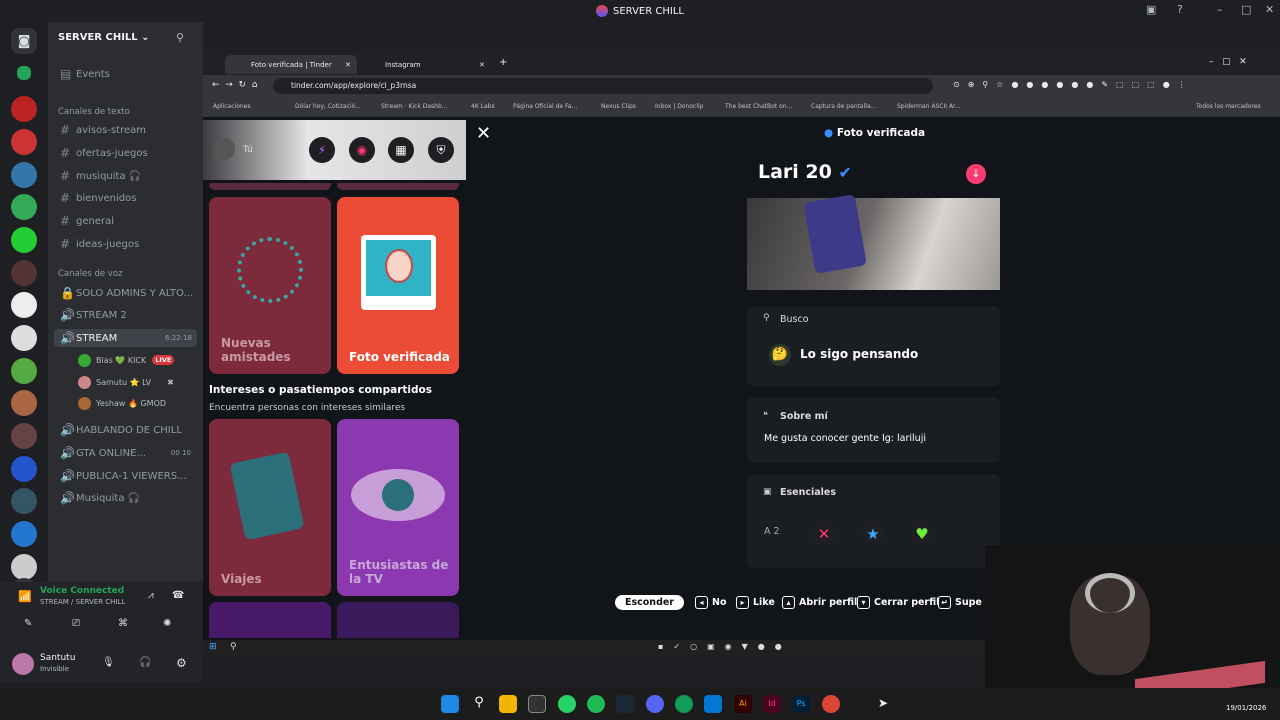 Image resolution: width=1280 pixels, height=720 pixels. What do you see at coordinates (450, 704) in the screenshot?
I see `windows-start-icon` at bounding box center [450, 704].